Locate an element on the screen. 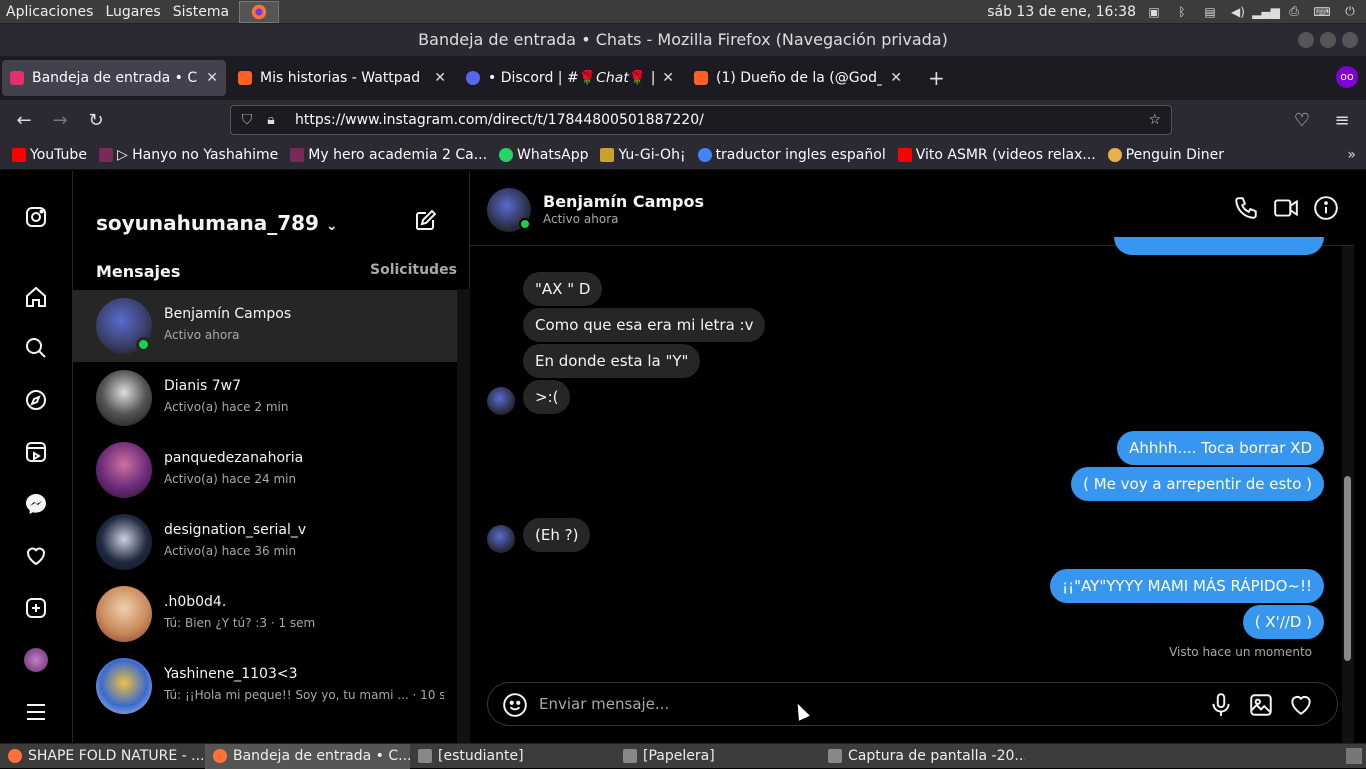  message-bubble-in: >:( is located at coordinates (547, 397).